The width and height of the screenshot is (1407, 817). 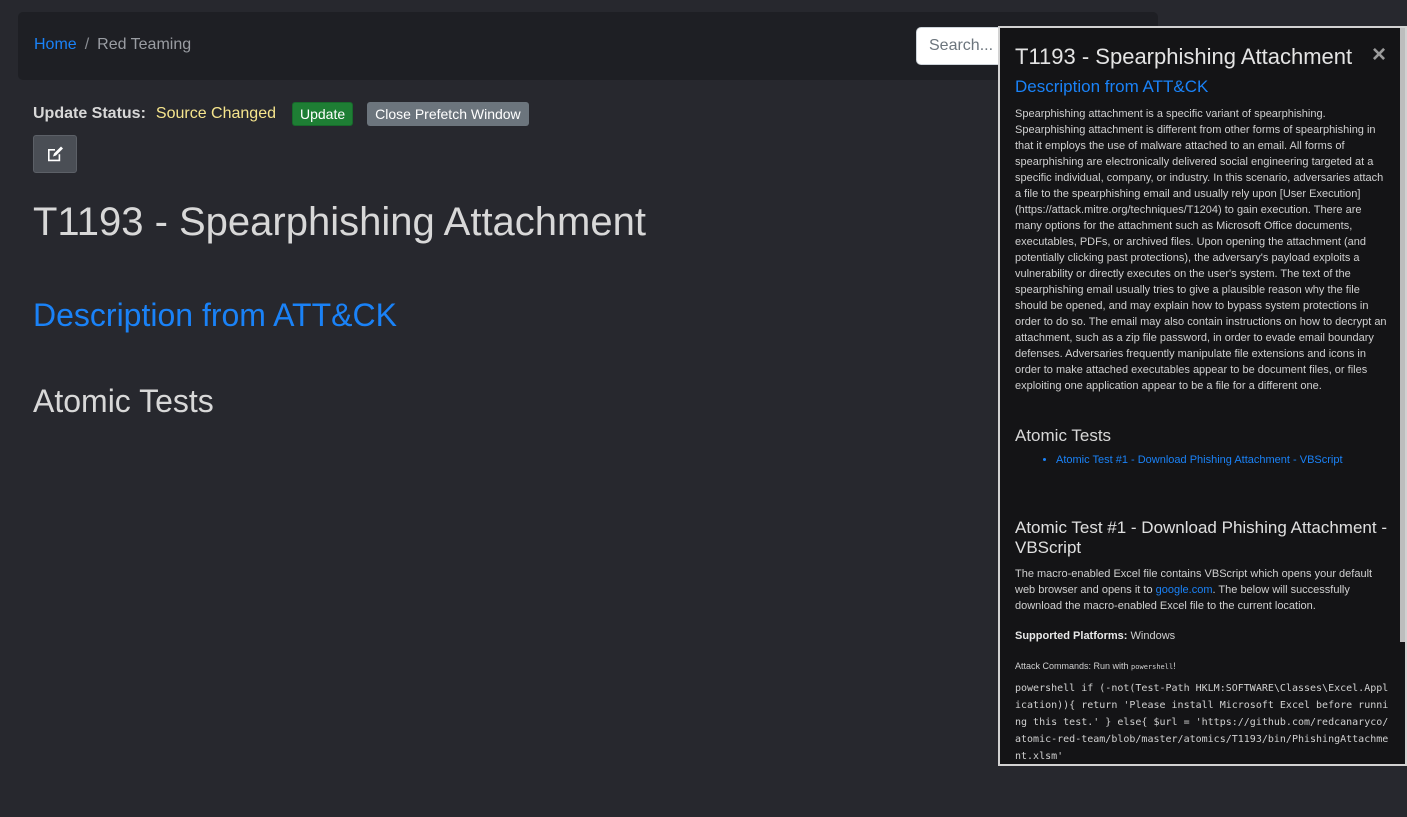 I want to click on attack-commands: Attack Commands: Run with powershell!, so click(x=1095, y=666).